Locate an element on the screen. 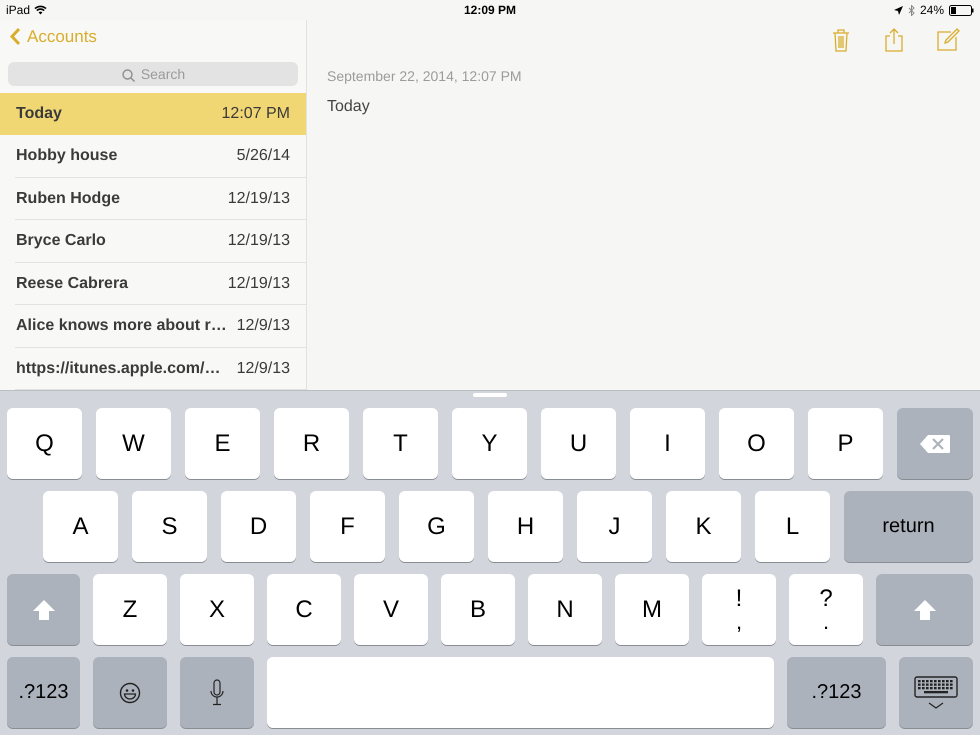 The height and width of the screenshot is (735, 980). keyboard-key: J is located at coordinates (614, 526).